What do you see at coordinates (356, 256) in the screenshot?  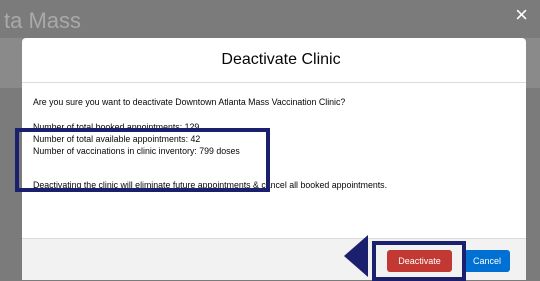 I see `arrow-left-icon` at bounding box center [356, 256].